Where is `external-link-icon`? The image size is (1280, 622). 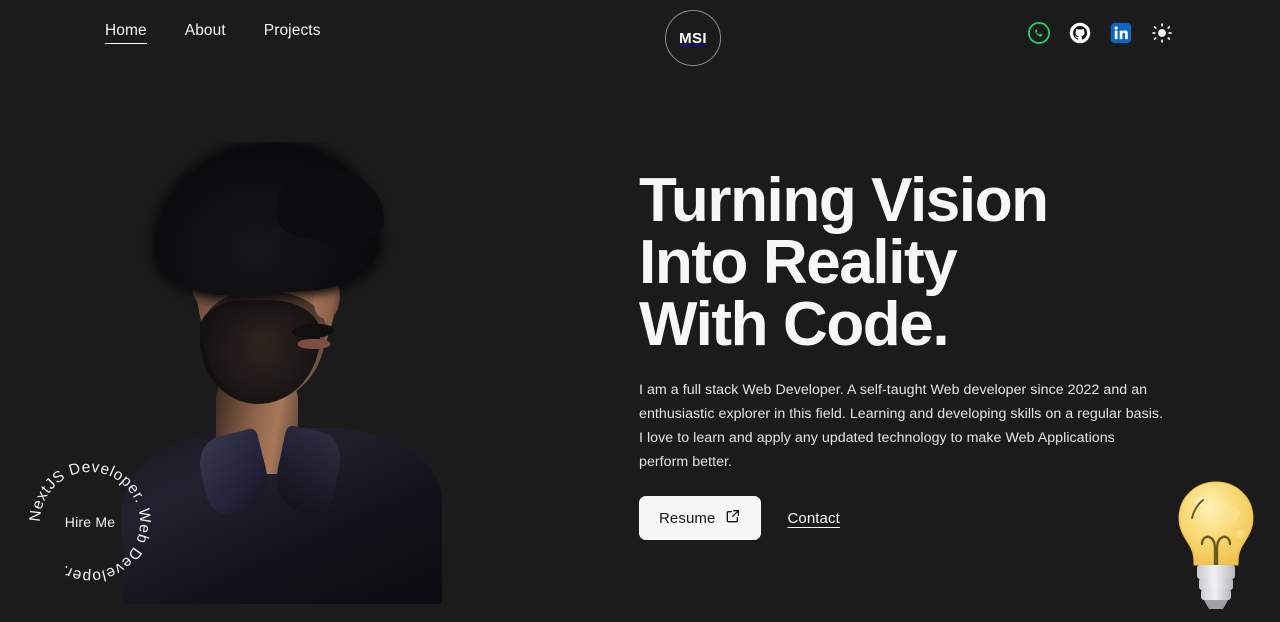 external-link-icon is located at coordinates (733, 518).